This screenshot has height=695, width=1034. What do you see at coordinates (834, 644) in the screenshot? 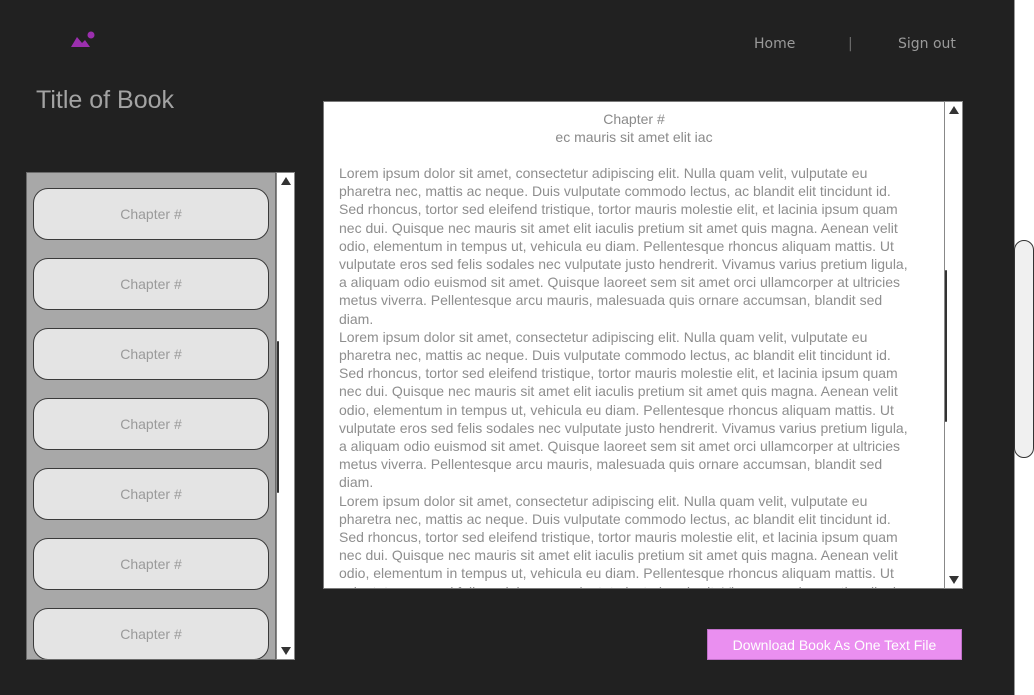
I see `download-book-button: Download Book As One Text File` at bounding box center [834, 644].